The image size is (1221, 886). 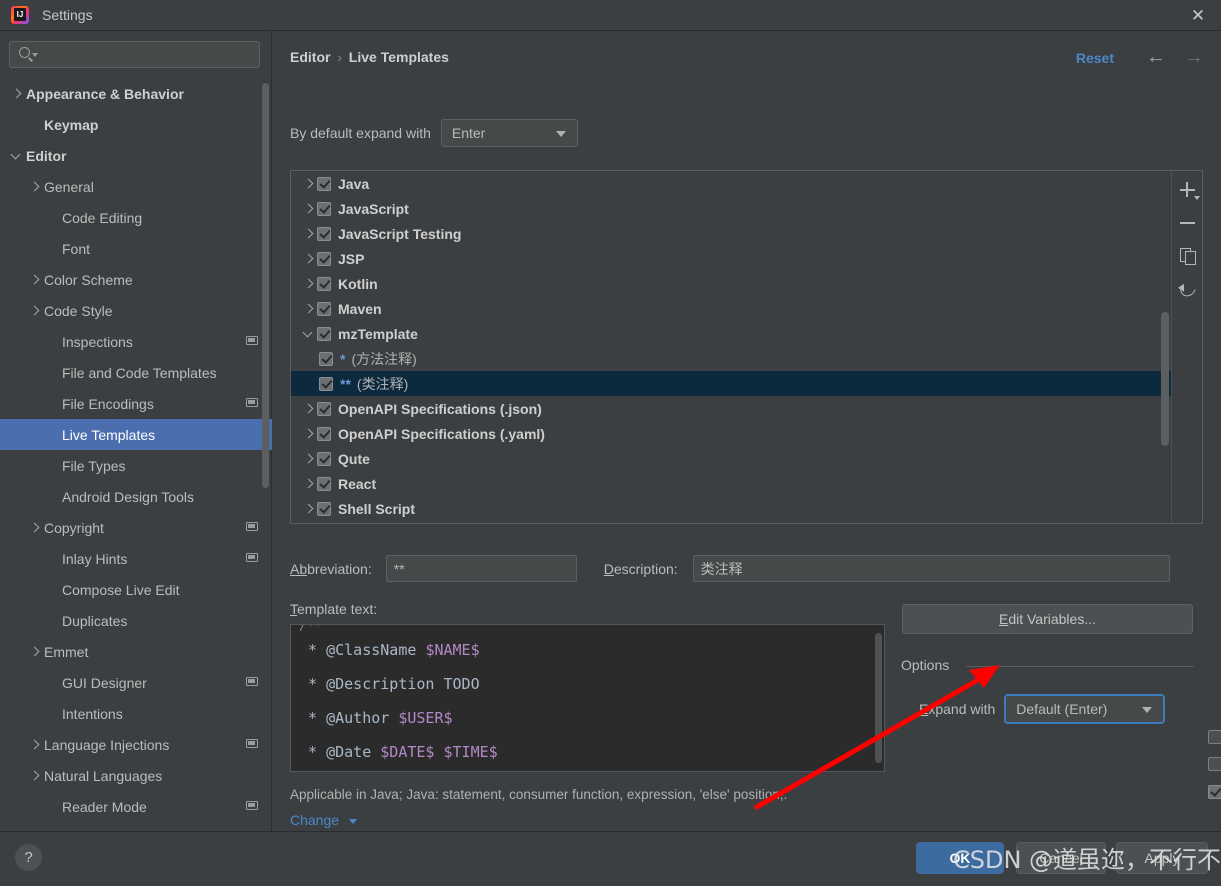 I want to click on sidebar-item-file-encodings: File Encodings, so click(x=136, y=403).